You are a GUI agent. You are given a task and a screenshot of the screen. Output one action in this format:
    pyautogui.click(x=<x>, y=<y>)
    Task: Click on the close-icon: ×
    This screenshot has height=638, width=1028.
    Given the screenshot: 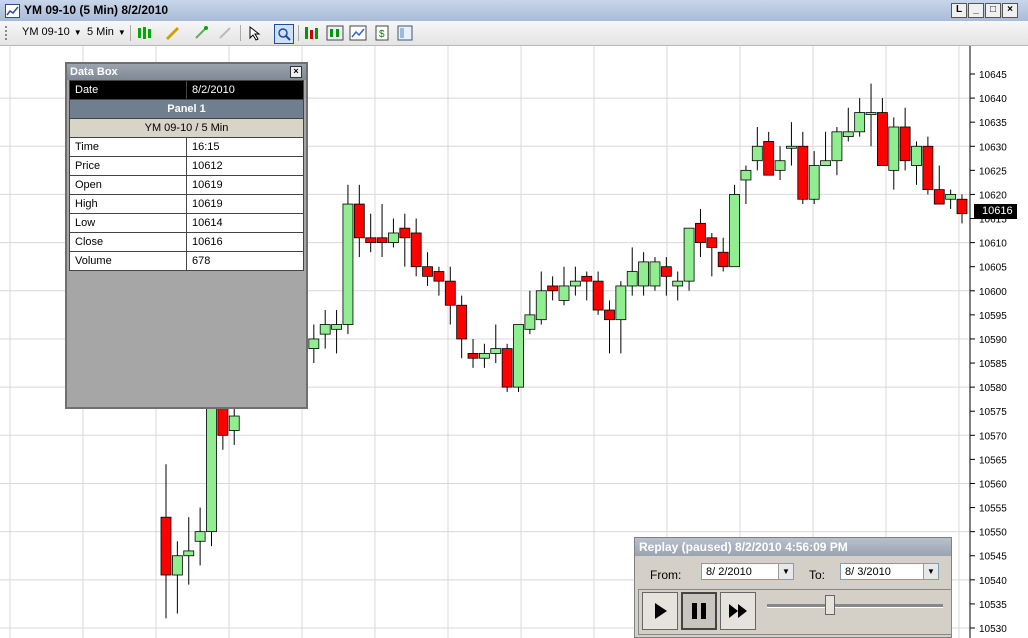 What is the action you would take?
    pyautogui.click(x=296, y=72)
    